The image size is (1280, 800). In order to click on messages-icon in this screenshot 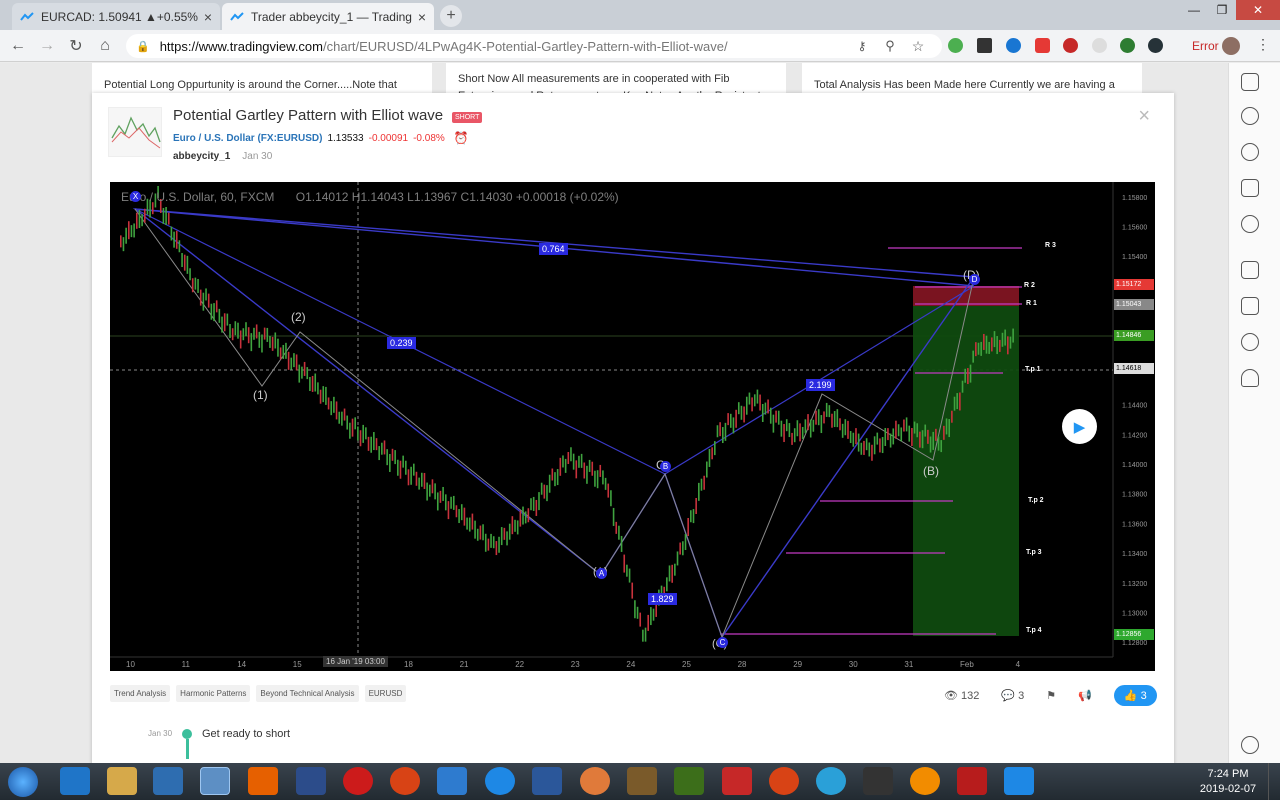, I will do `click(1250, 306)`.